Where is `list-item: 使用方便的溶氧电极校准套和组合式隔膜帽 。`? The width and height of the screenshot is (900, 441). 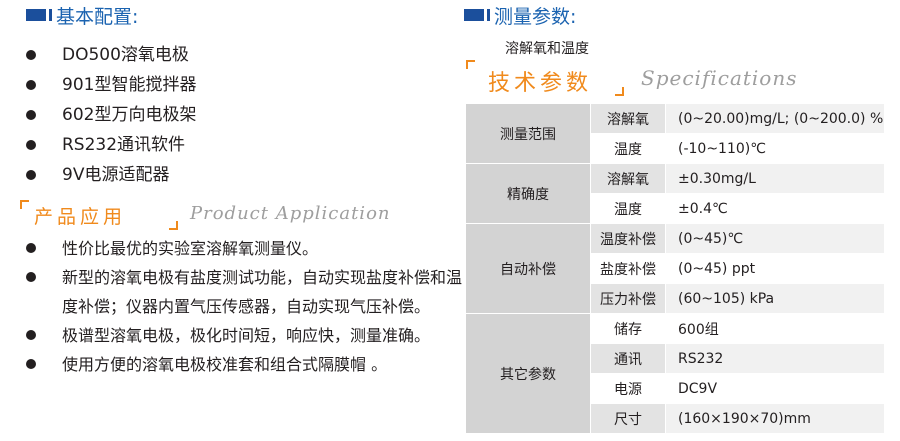 list-item: 使用方便的溶氧电极校准套和组合式隔膜帽 。 is located at coordinates (246, 364).